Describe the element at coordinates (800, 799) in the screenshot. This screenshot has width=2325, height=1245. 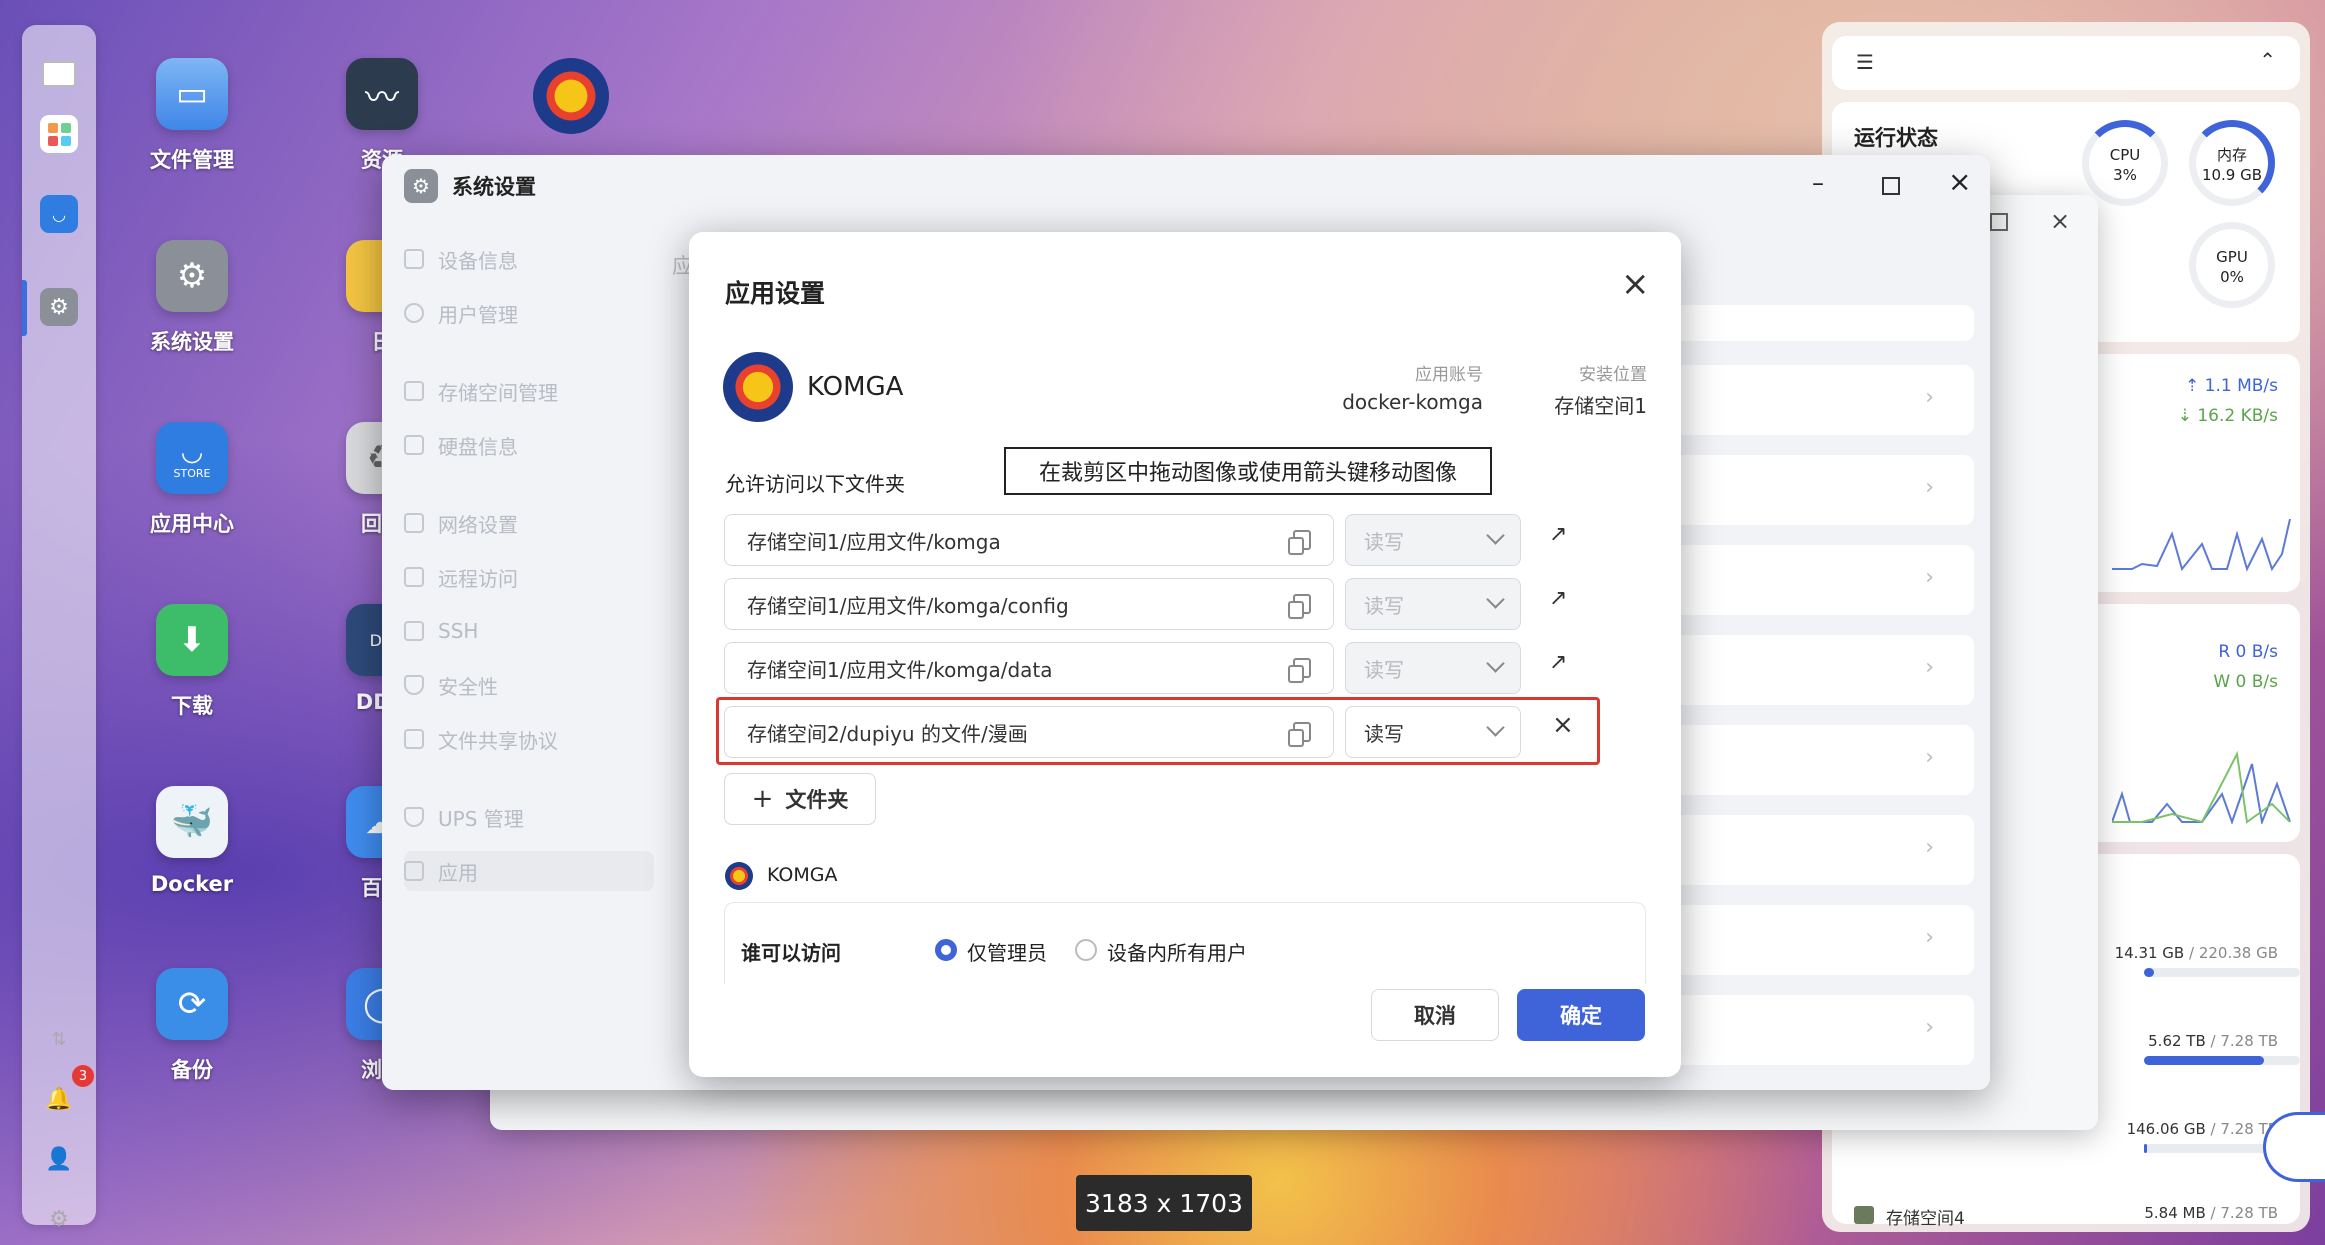
I see `add-folder-button: + 文件夹` at that location.